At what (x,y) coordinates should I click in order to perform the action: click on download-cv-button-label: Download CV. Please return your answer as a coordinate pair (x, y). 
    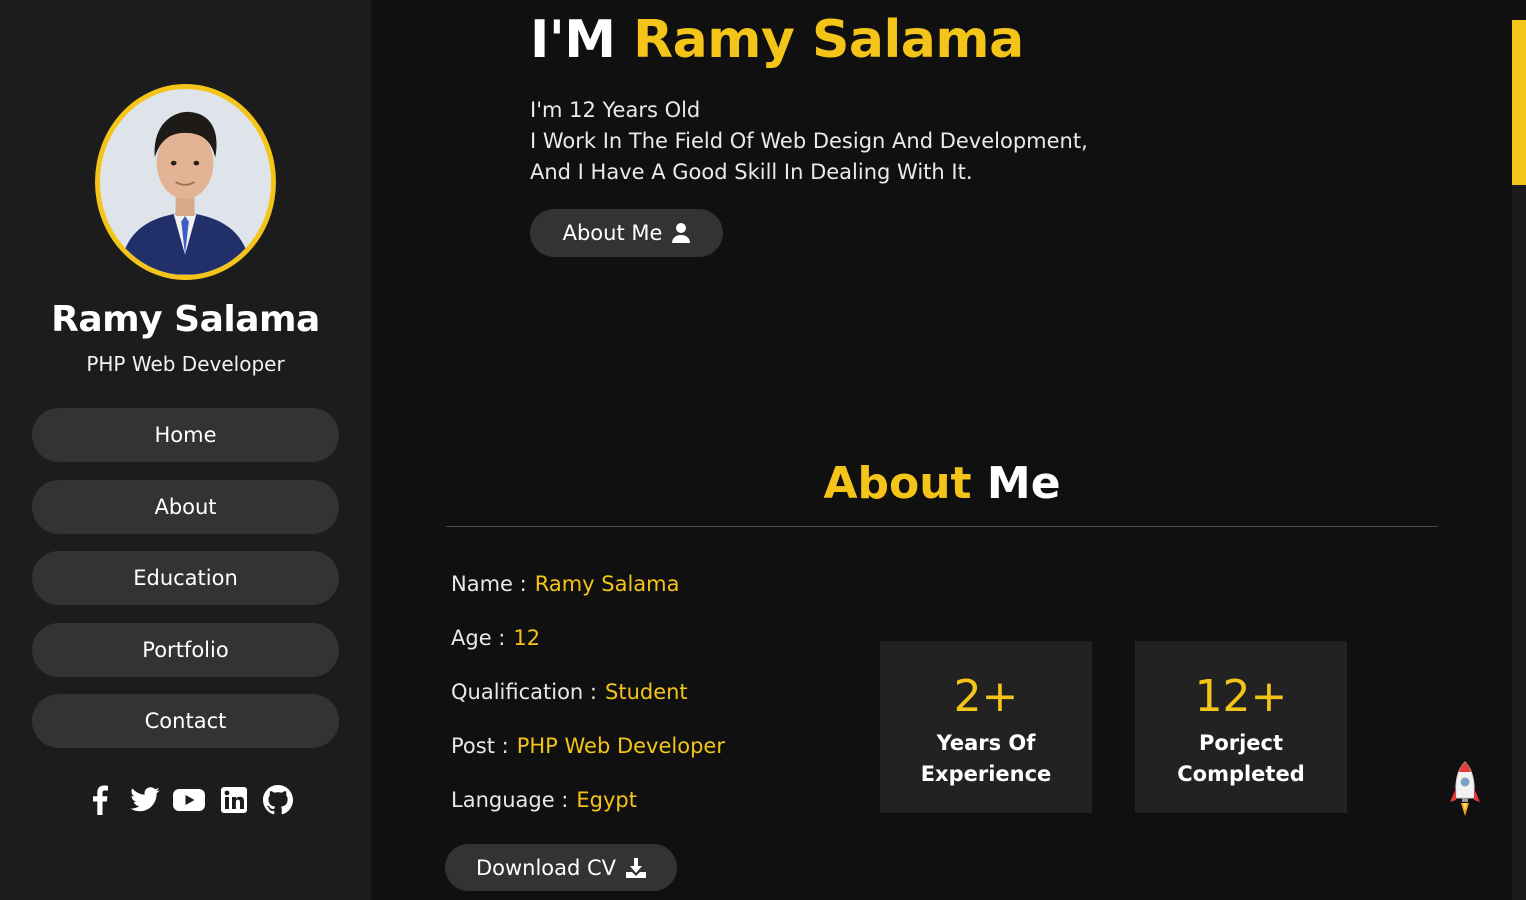
    Looking at the image, I should click on (546, 867).